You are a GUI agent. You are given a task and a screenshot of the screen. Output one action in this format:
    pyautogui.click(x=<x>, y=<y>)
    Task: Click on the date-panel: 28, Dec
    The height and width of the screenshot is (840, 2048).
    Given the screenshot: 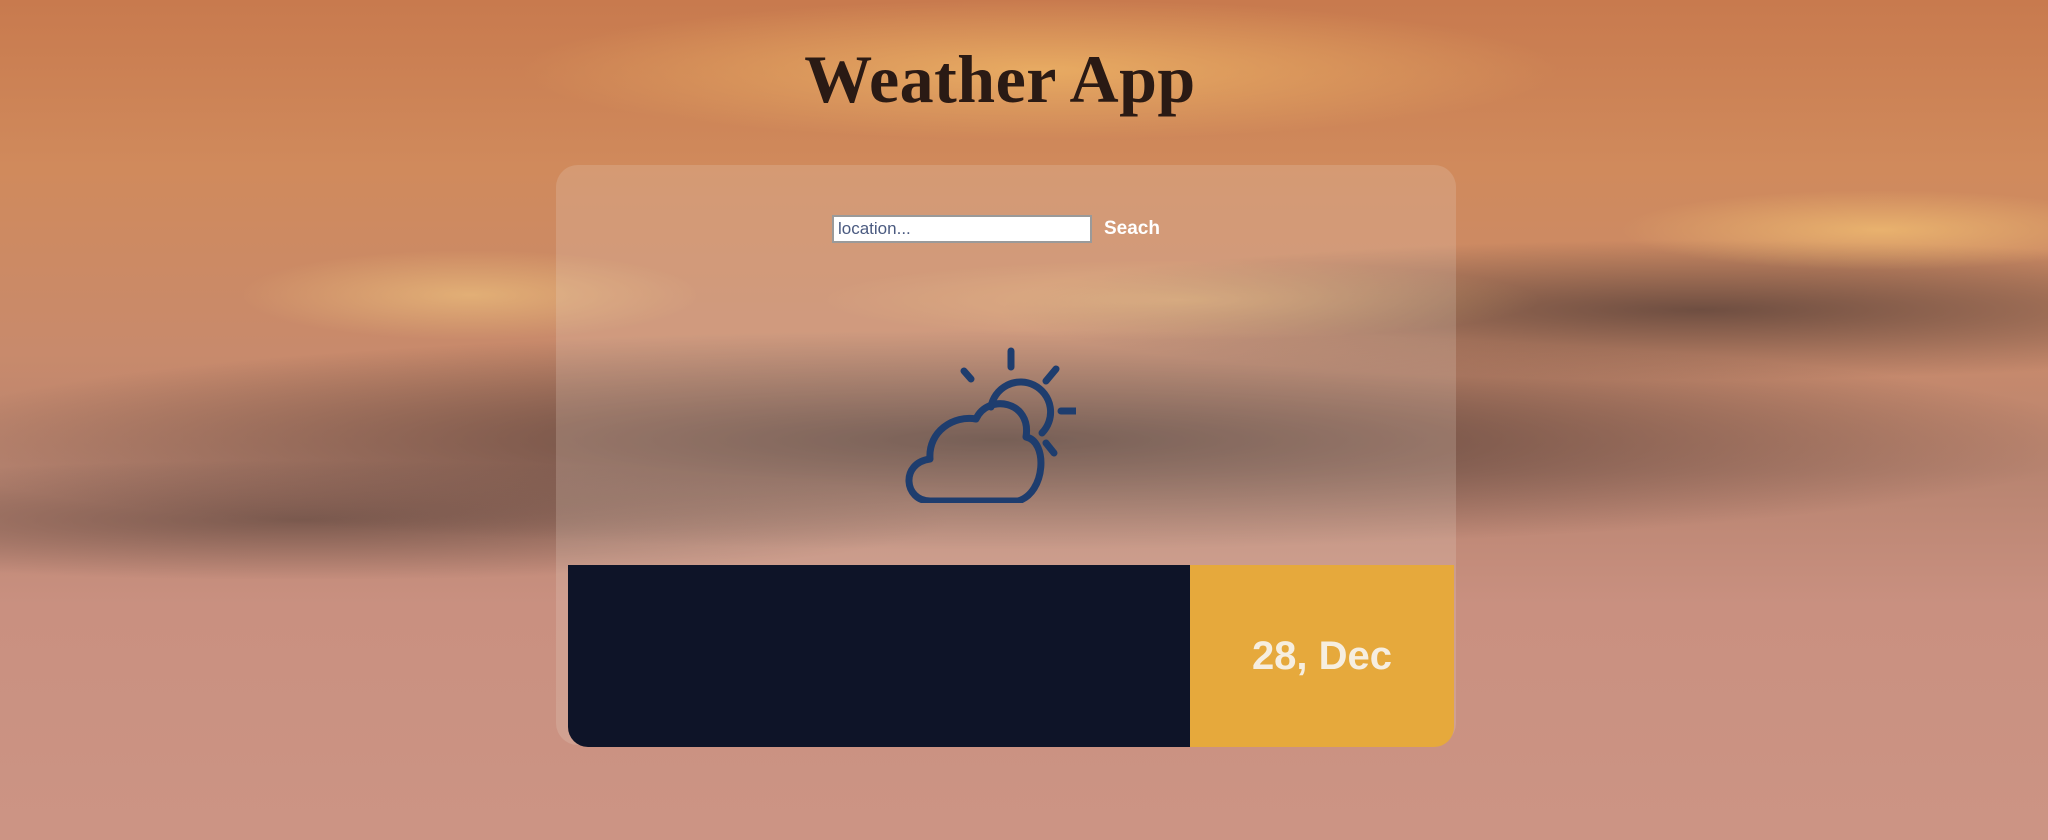 What is the action you would take?
    pyautogui.click(x=1322, y=656)
    